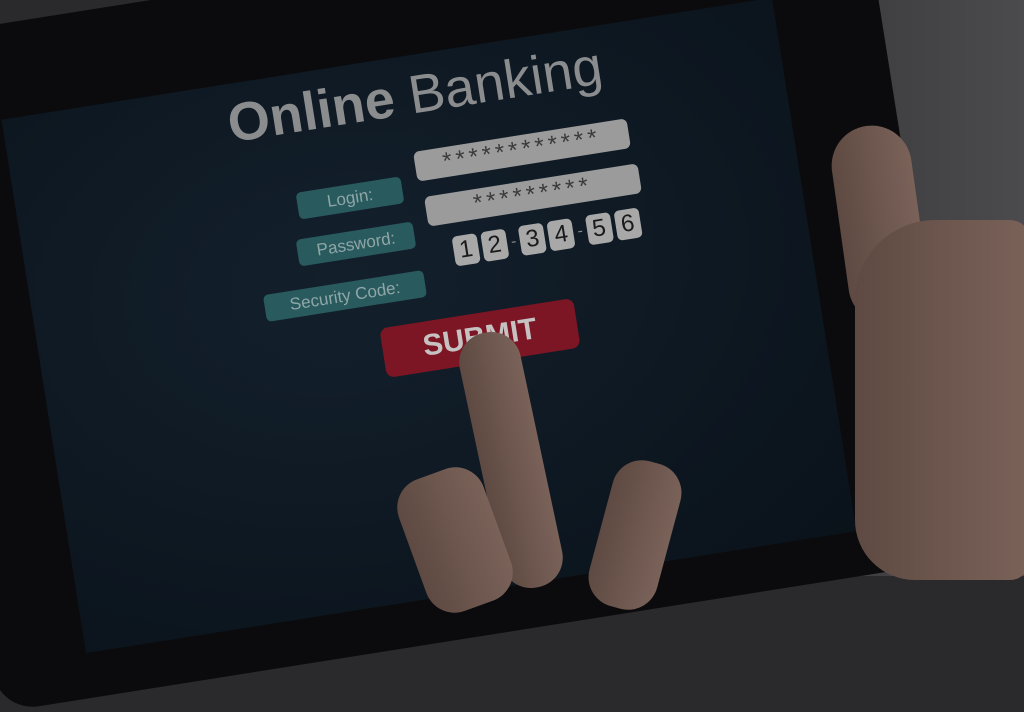 Image resolution: width=1024 pixels, height=712 pixels. I want to click on code-digit: 5, so click(599, 228).